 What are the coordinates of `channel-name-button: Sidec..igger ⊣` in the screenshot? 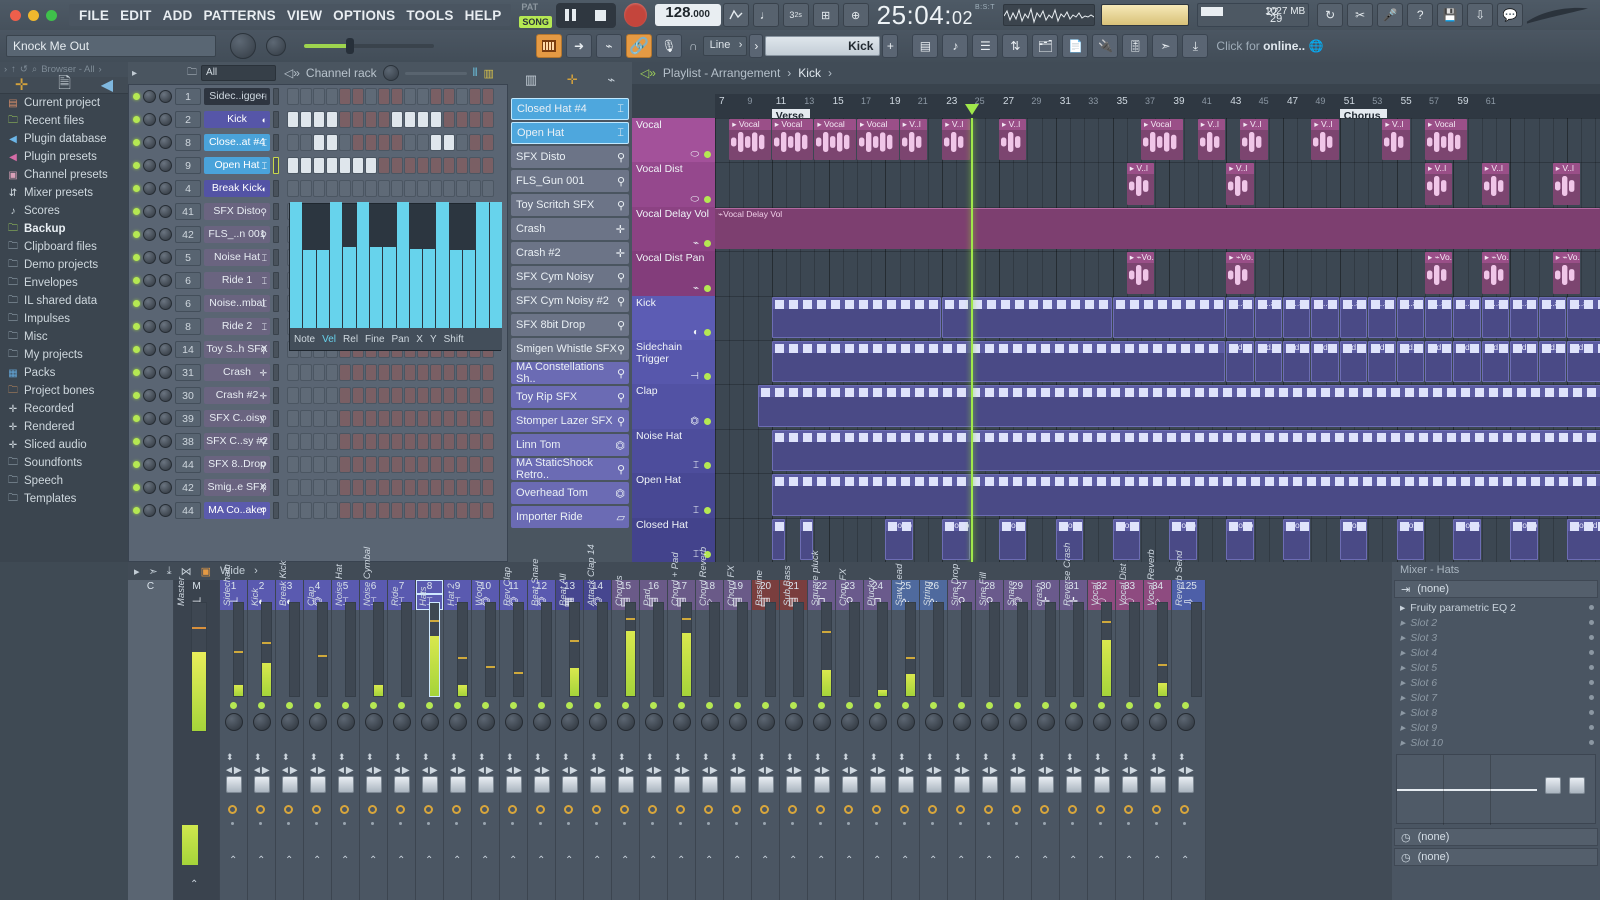 It's located at (237, 96).